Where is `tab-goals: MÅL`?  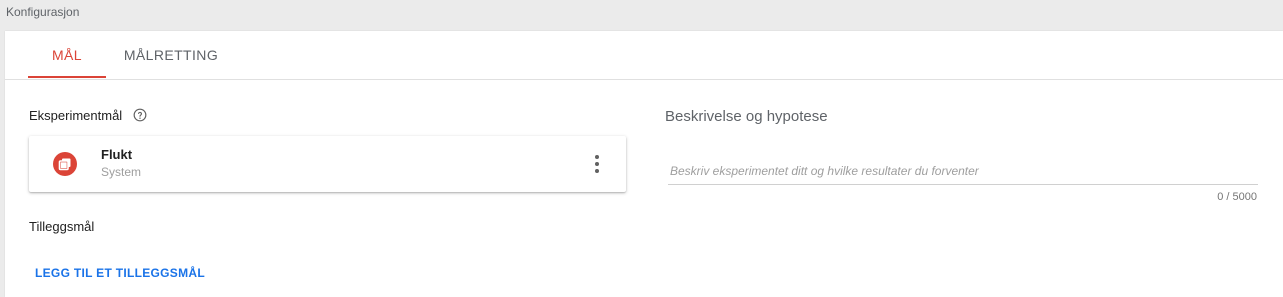 tab-goals: MÅL is located at coordinates (67, 55).